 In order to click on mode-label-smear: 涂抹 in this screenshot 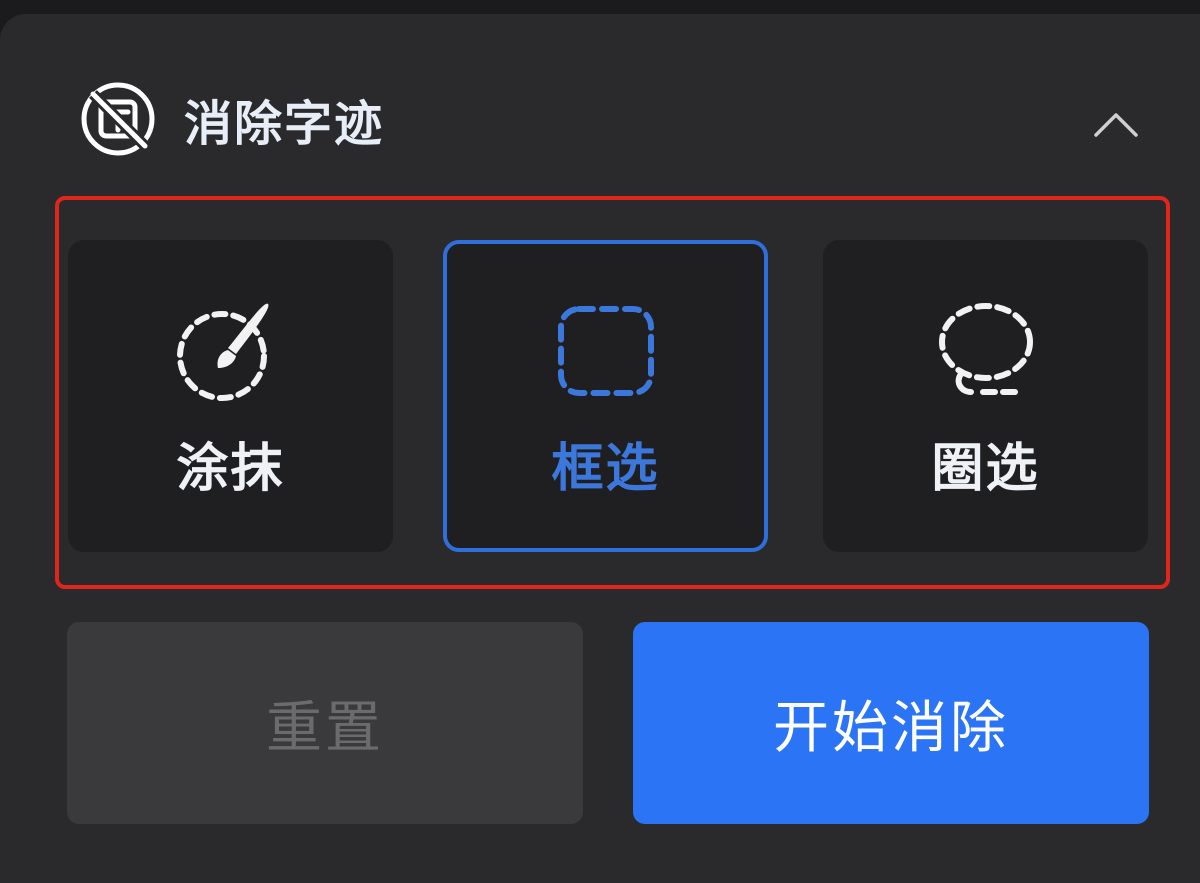, I will do `click(230, 469)`.